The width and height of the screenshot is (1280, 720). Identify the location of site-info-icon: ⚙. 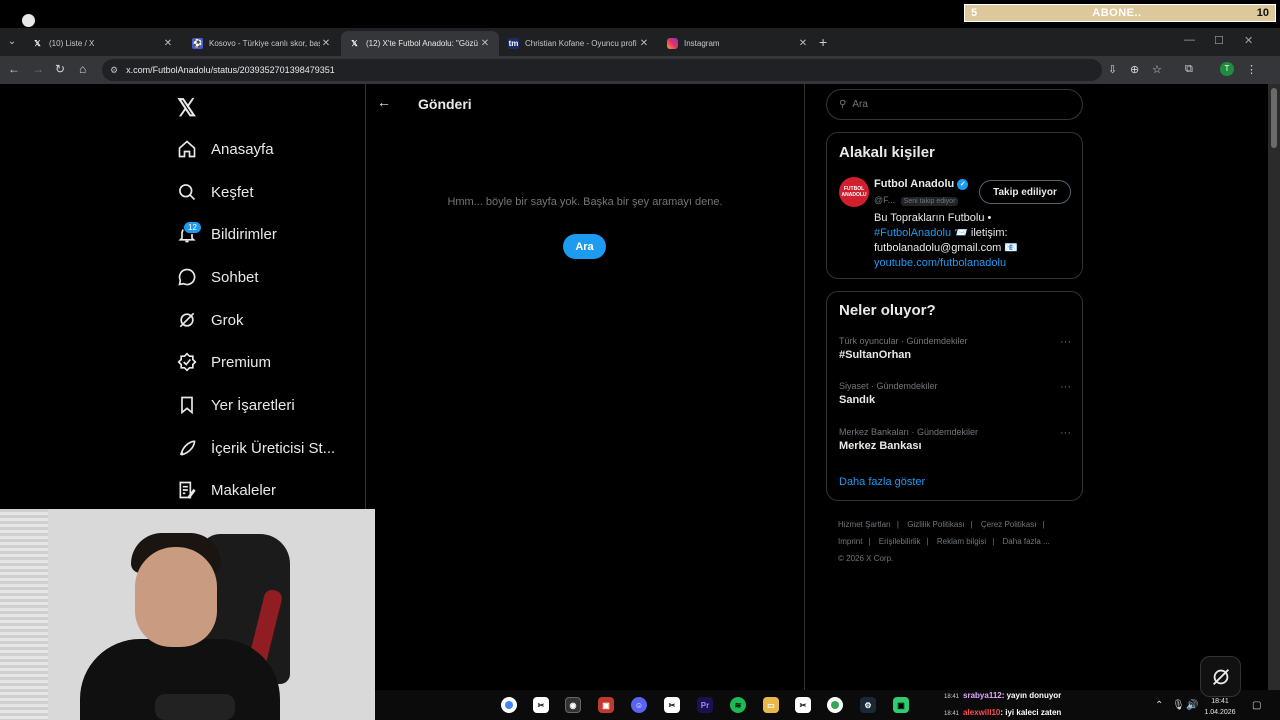
(114, 70).